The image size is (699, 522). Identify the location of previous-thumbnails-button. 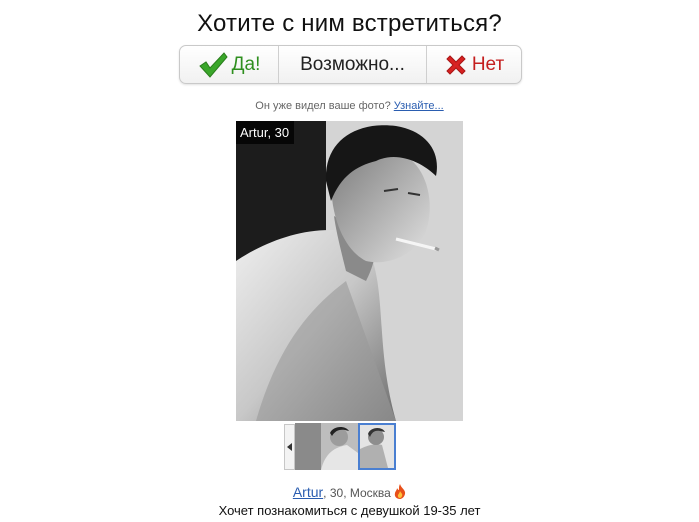
(289, 446).